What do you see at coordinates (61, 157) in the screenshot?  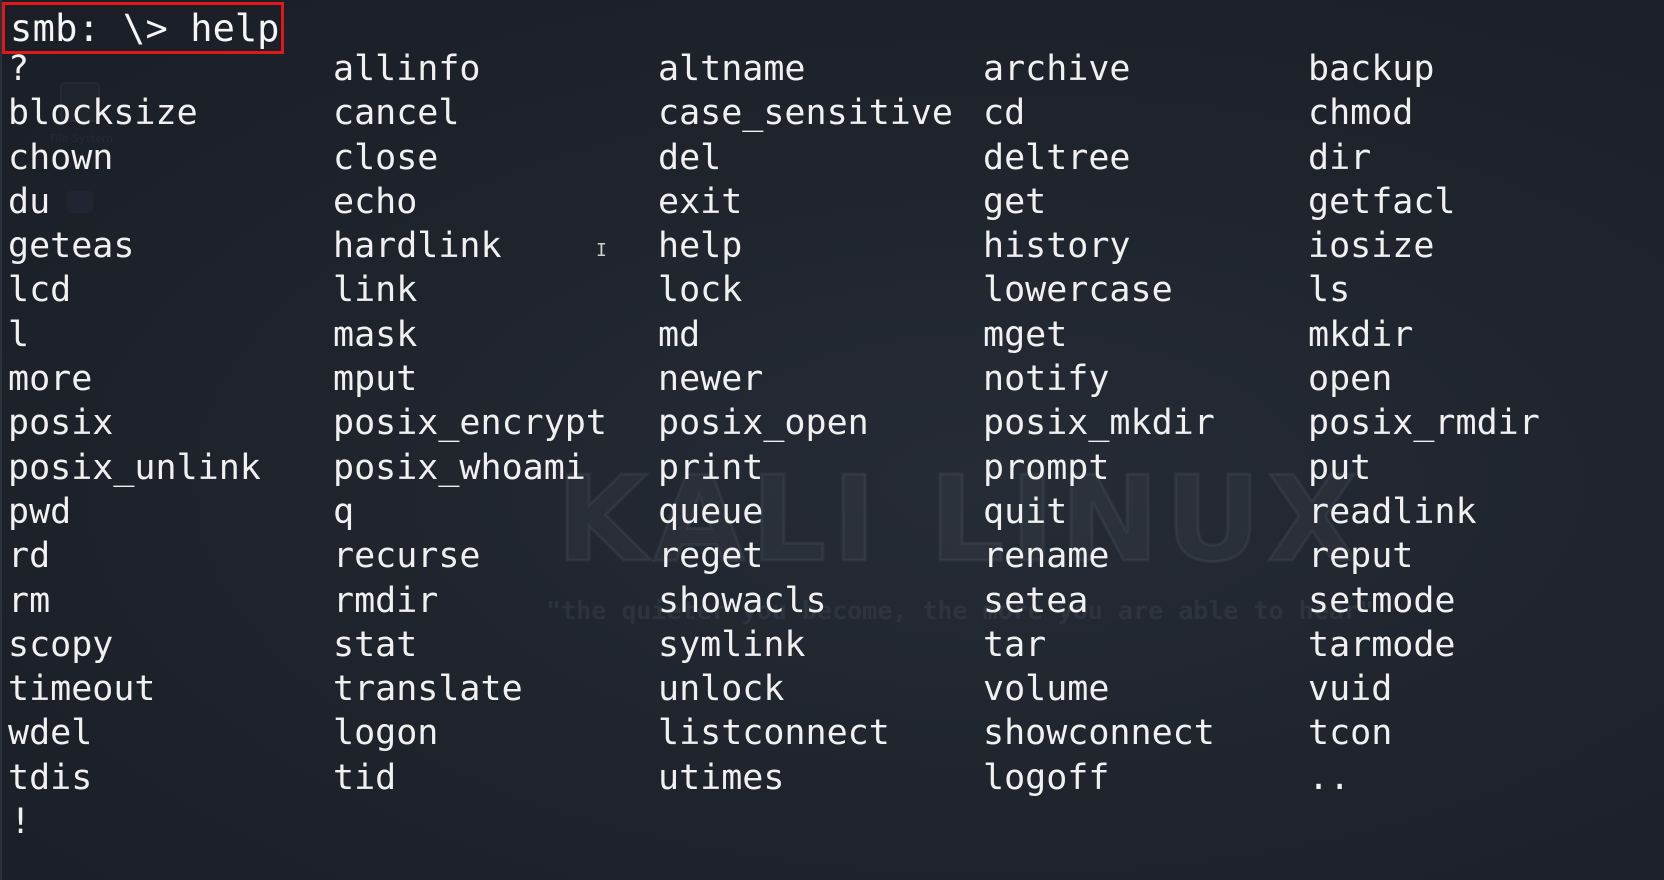 I see `command-entry: chown` at bounding box center [61, 157].